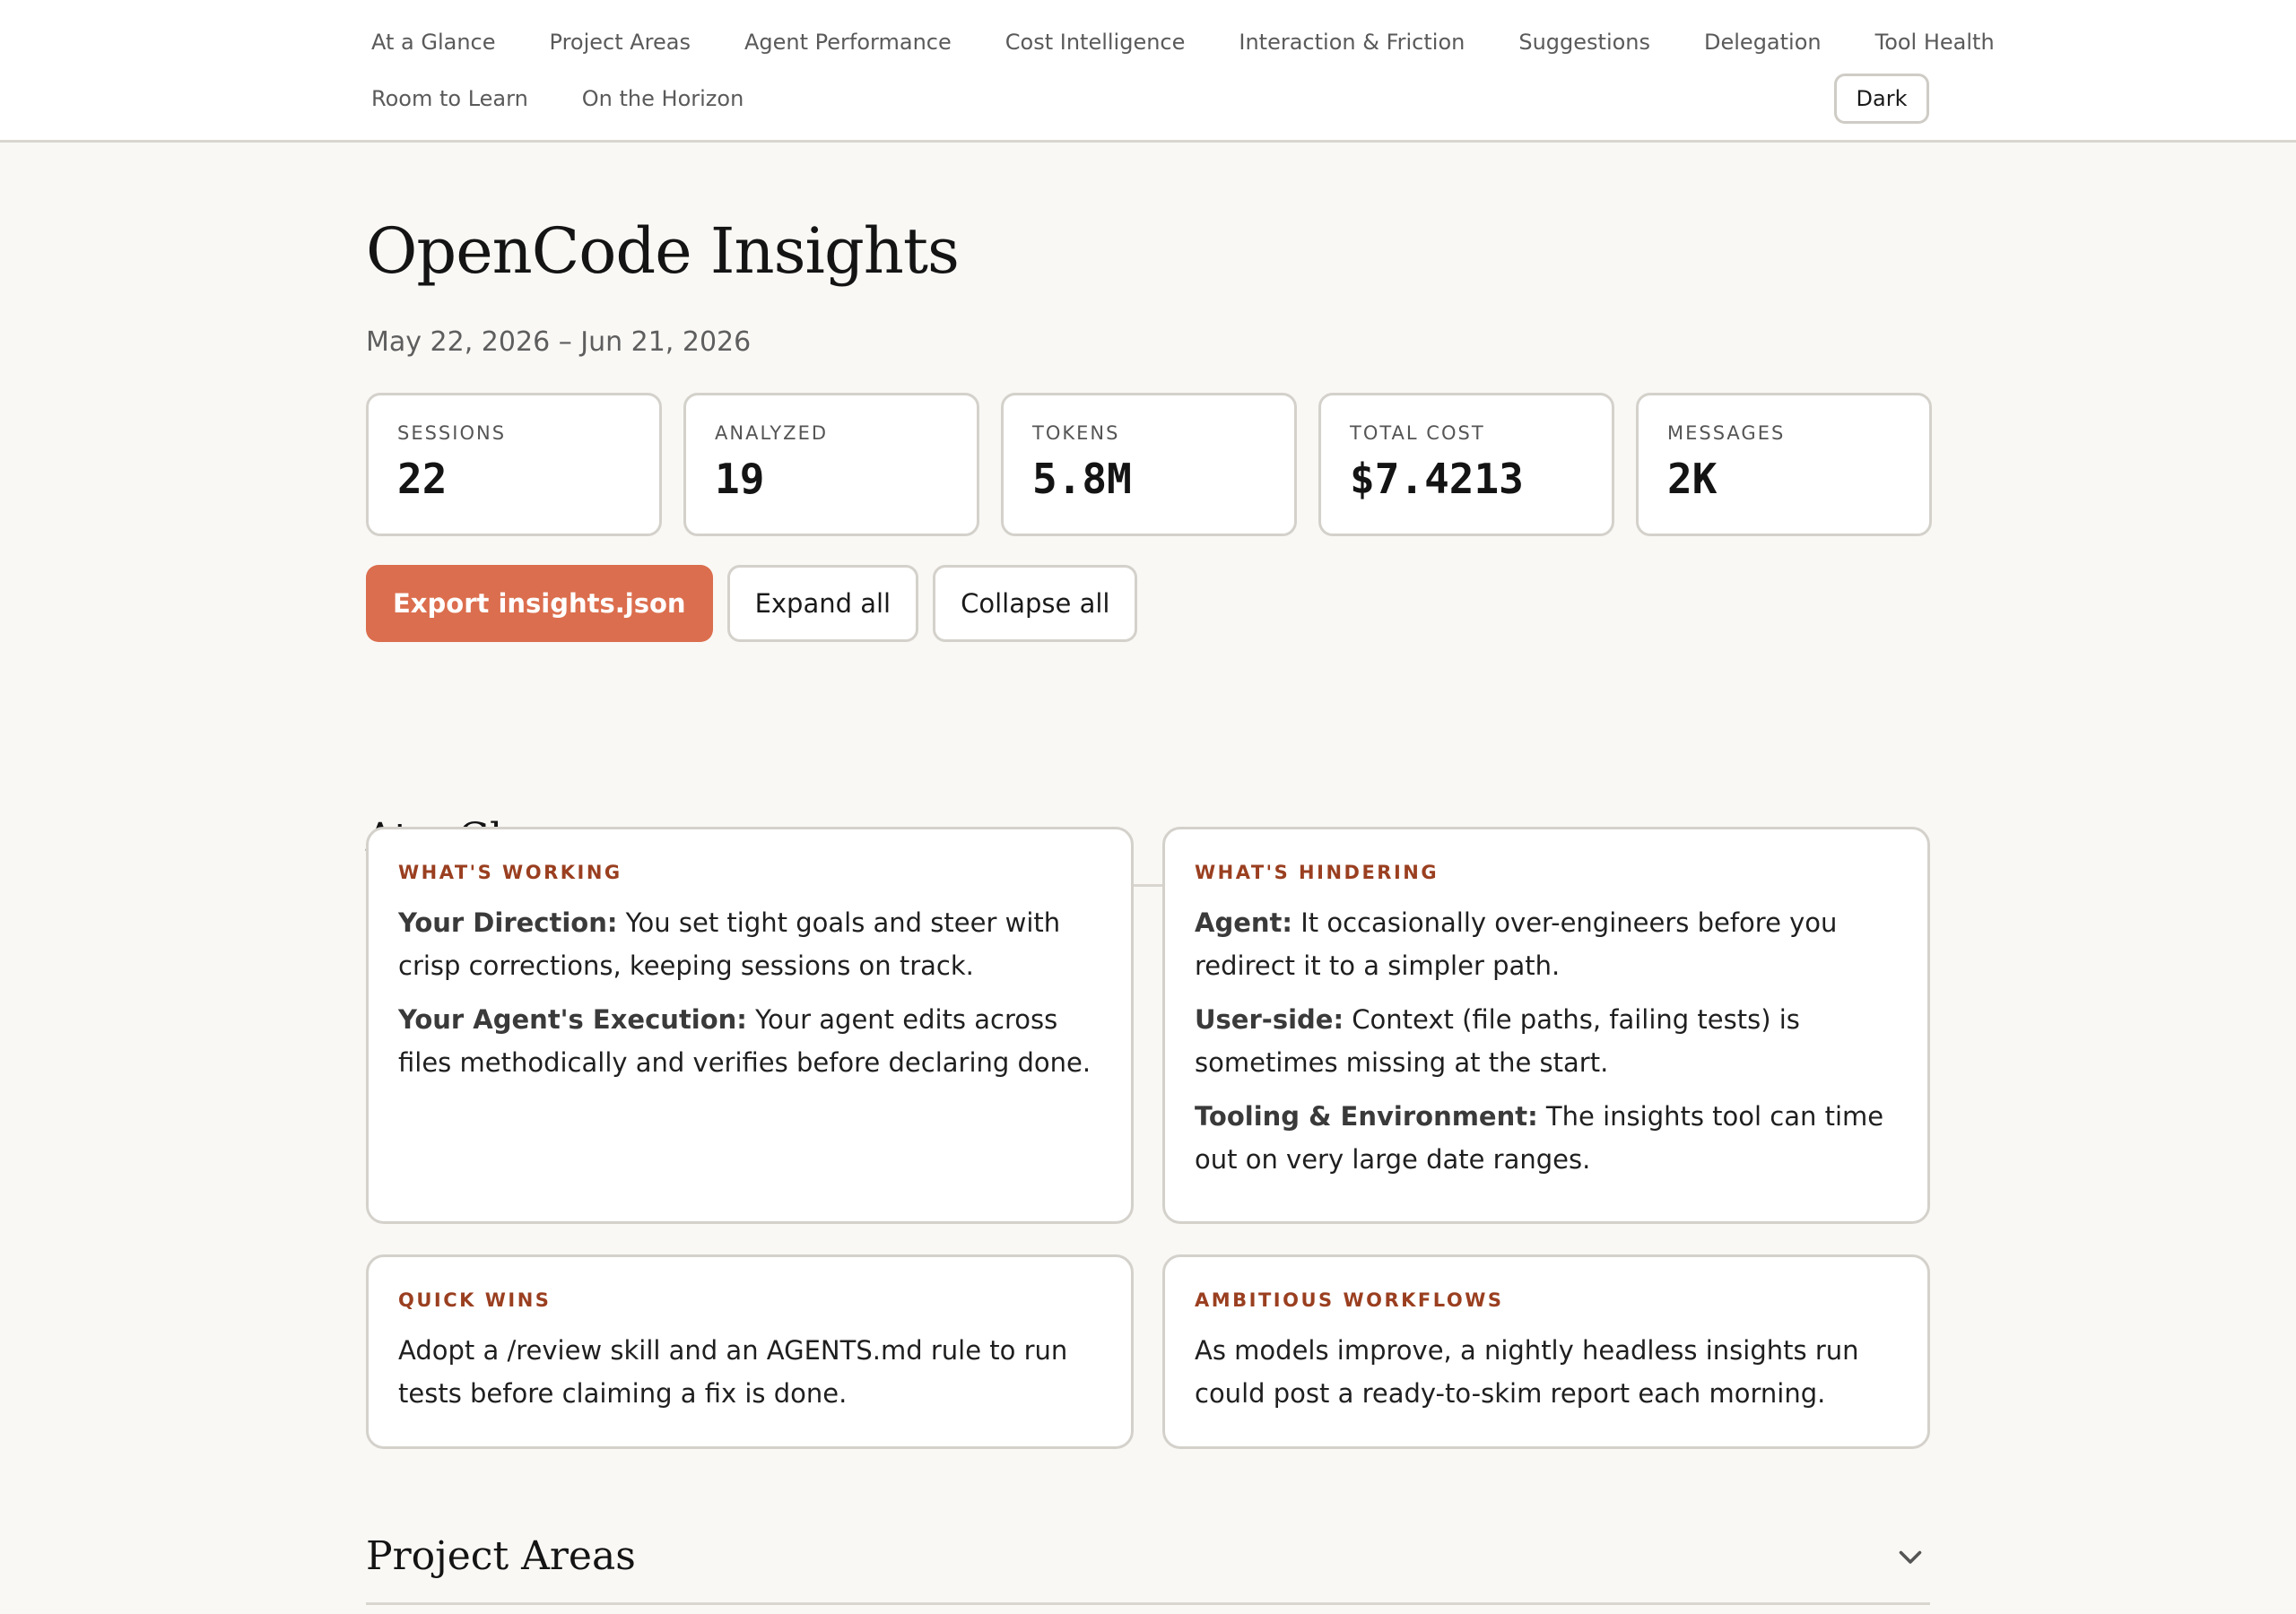 Image resolution: width=2296 pixels, height=1614 pixels. Describe the element at coordinates (1317, 872) in the screenshot. I see `card-label: WHAT'S HINDERING` at that location.